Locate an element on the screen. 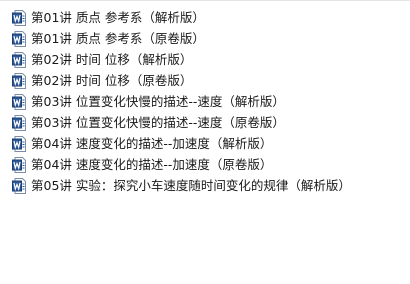 The height and width of the screenshot is (284, 410). file-item: 第02讲 时间 位移（原卷版） is located at coordinates (209, 80).